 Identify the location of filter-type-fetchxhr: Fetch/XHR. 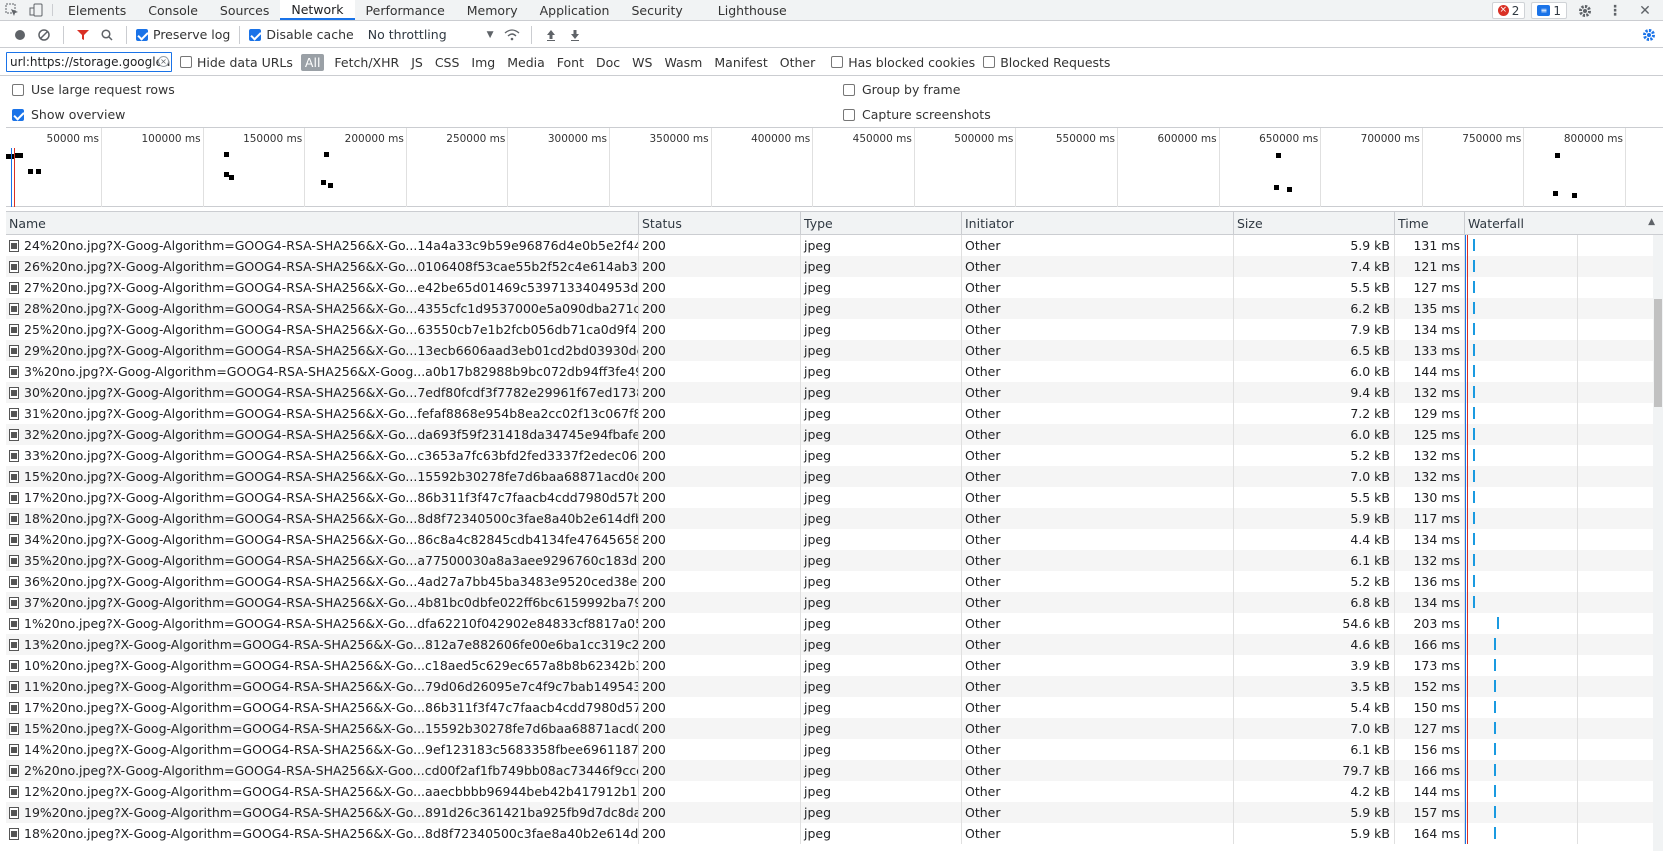
(366, 62).